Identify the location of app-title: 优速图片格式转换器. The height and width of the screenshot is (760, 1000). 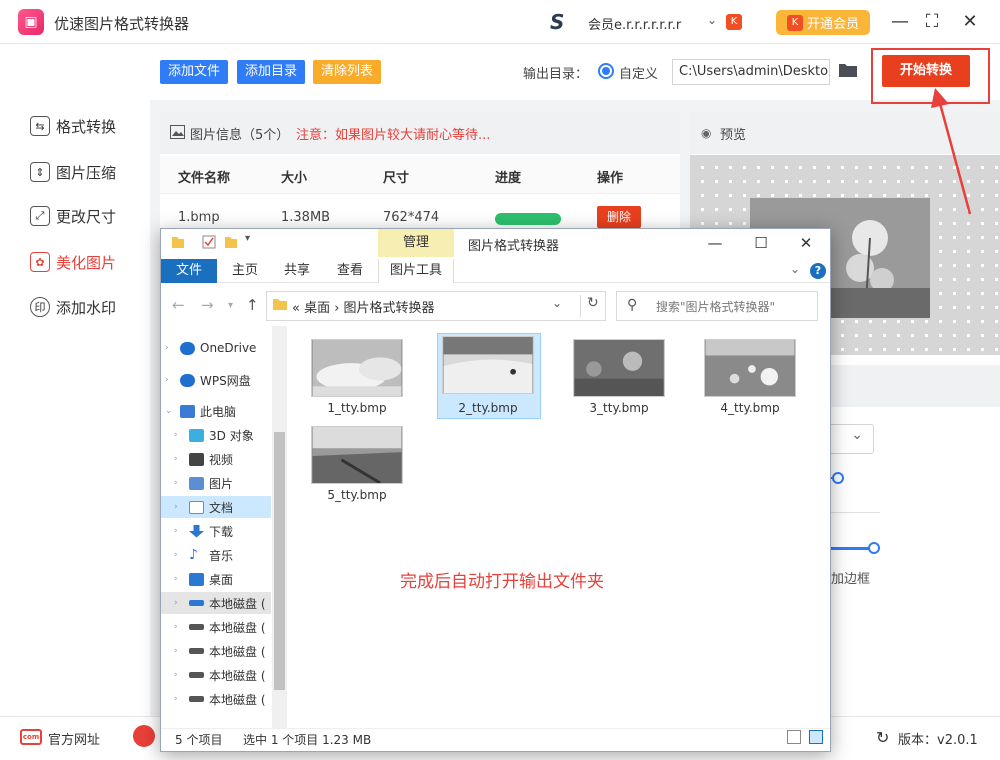
(122, 24).